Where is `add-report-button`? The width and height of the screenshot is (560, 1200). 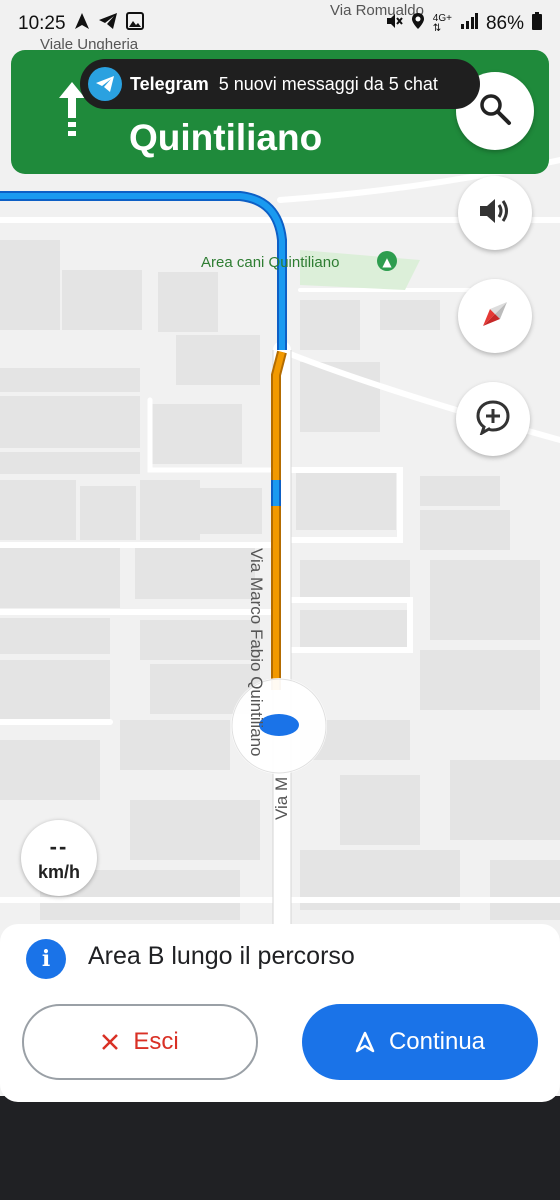 add-report-button is located at coordinates (493, 419).